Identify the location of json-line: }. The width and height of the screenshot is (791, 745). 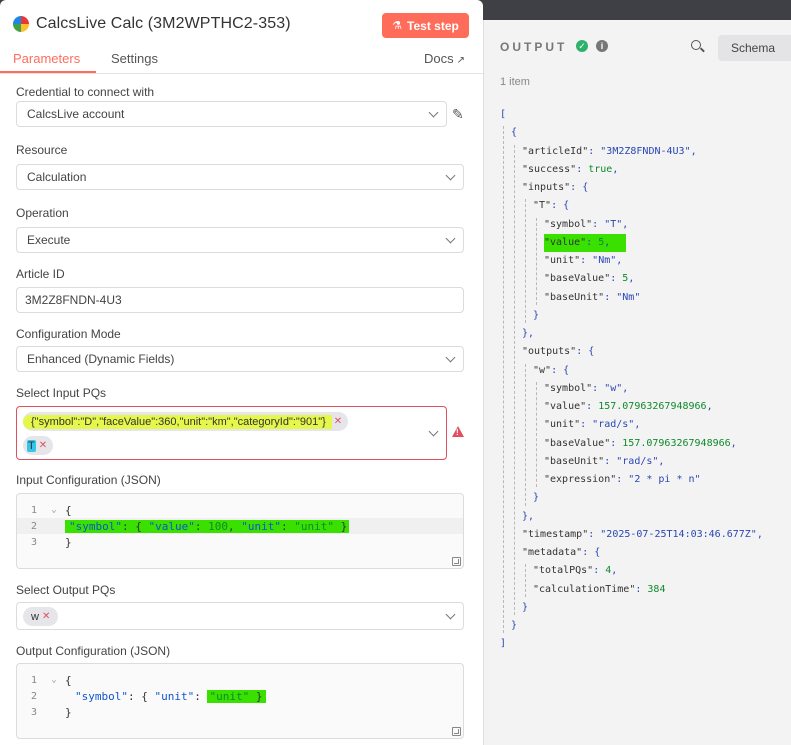
(536, 315).